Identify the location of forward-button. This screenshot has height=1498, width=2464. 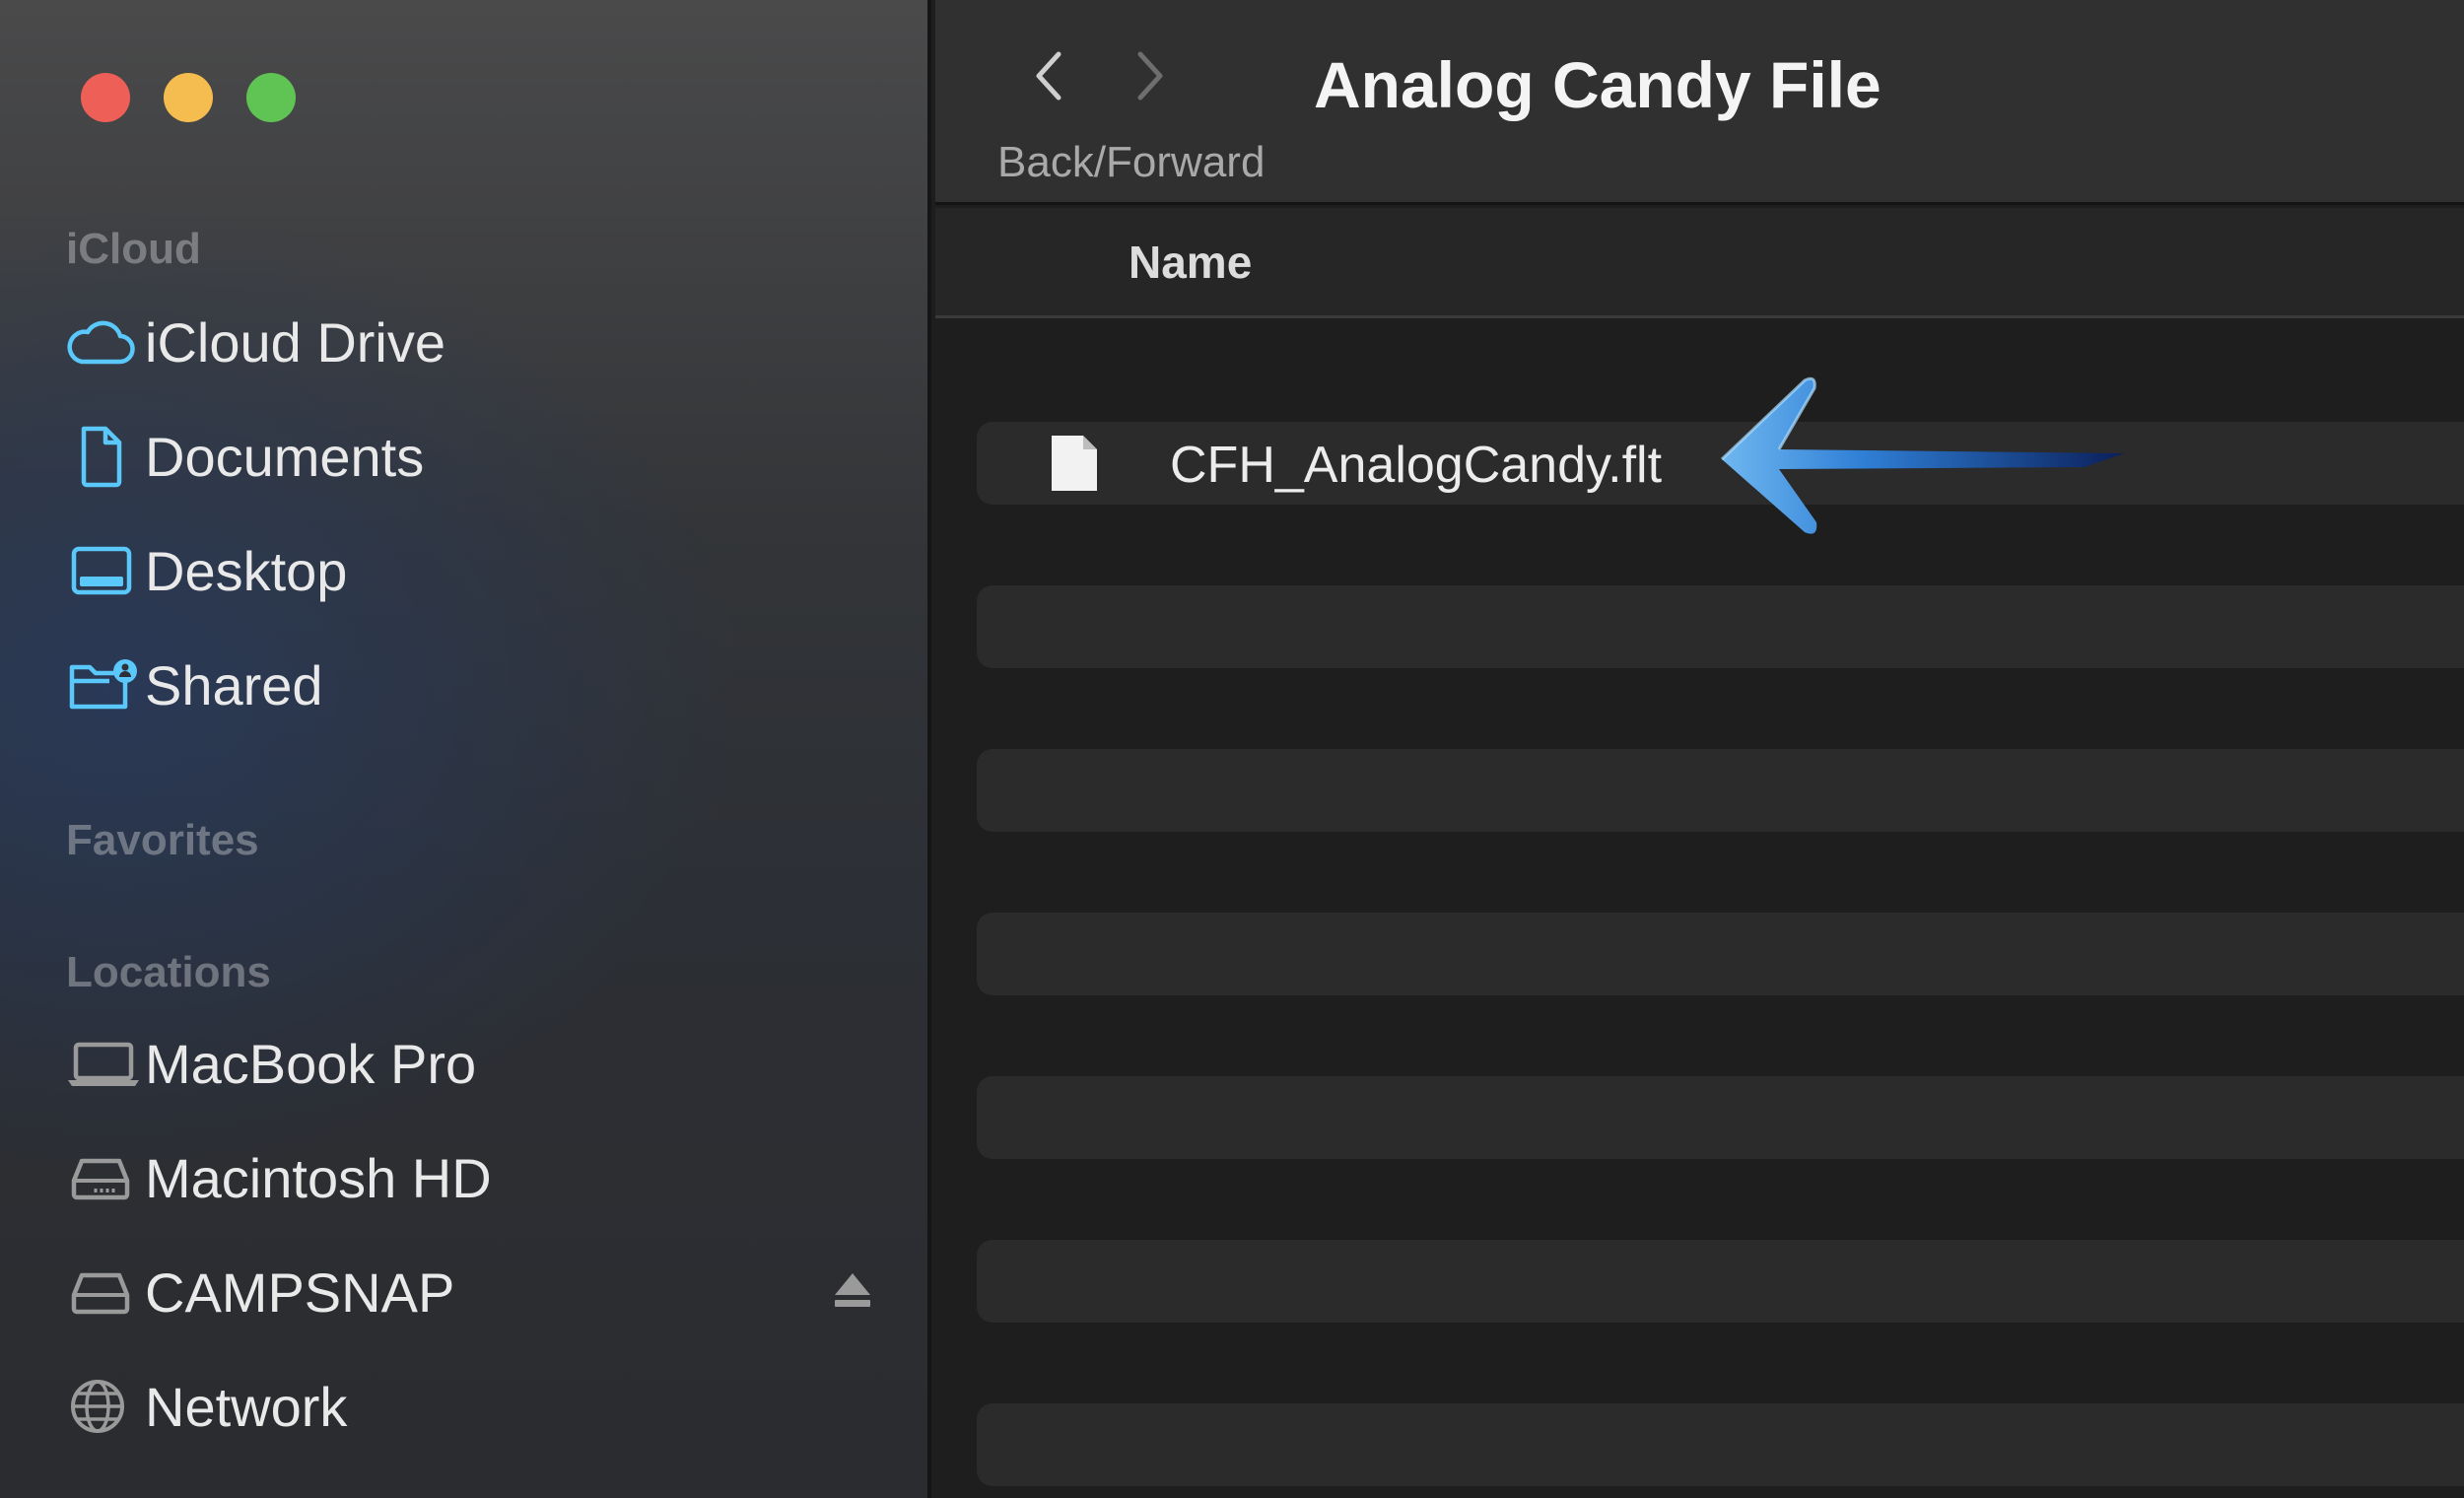
(1150, 77).